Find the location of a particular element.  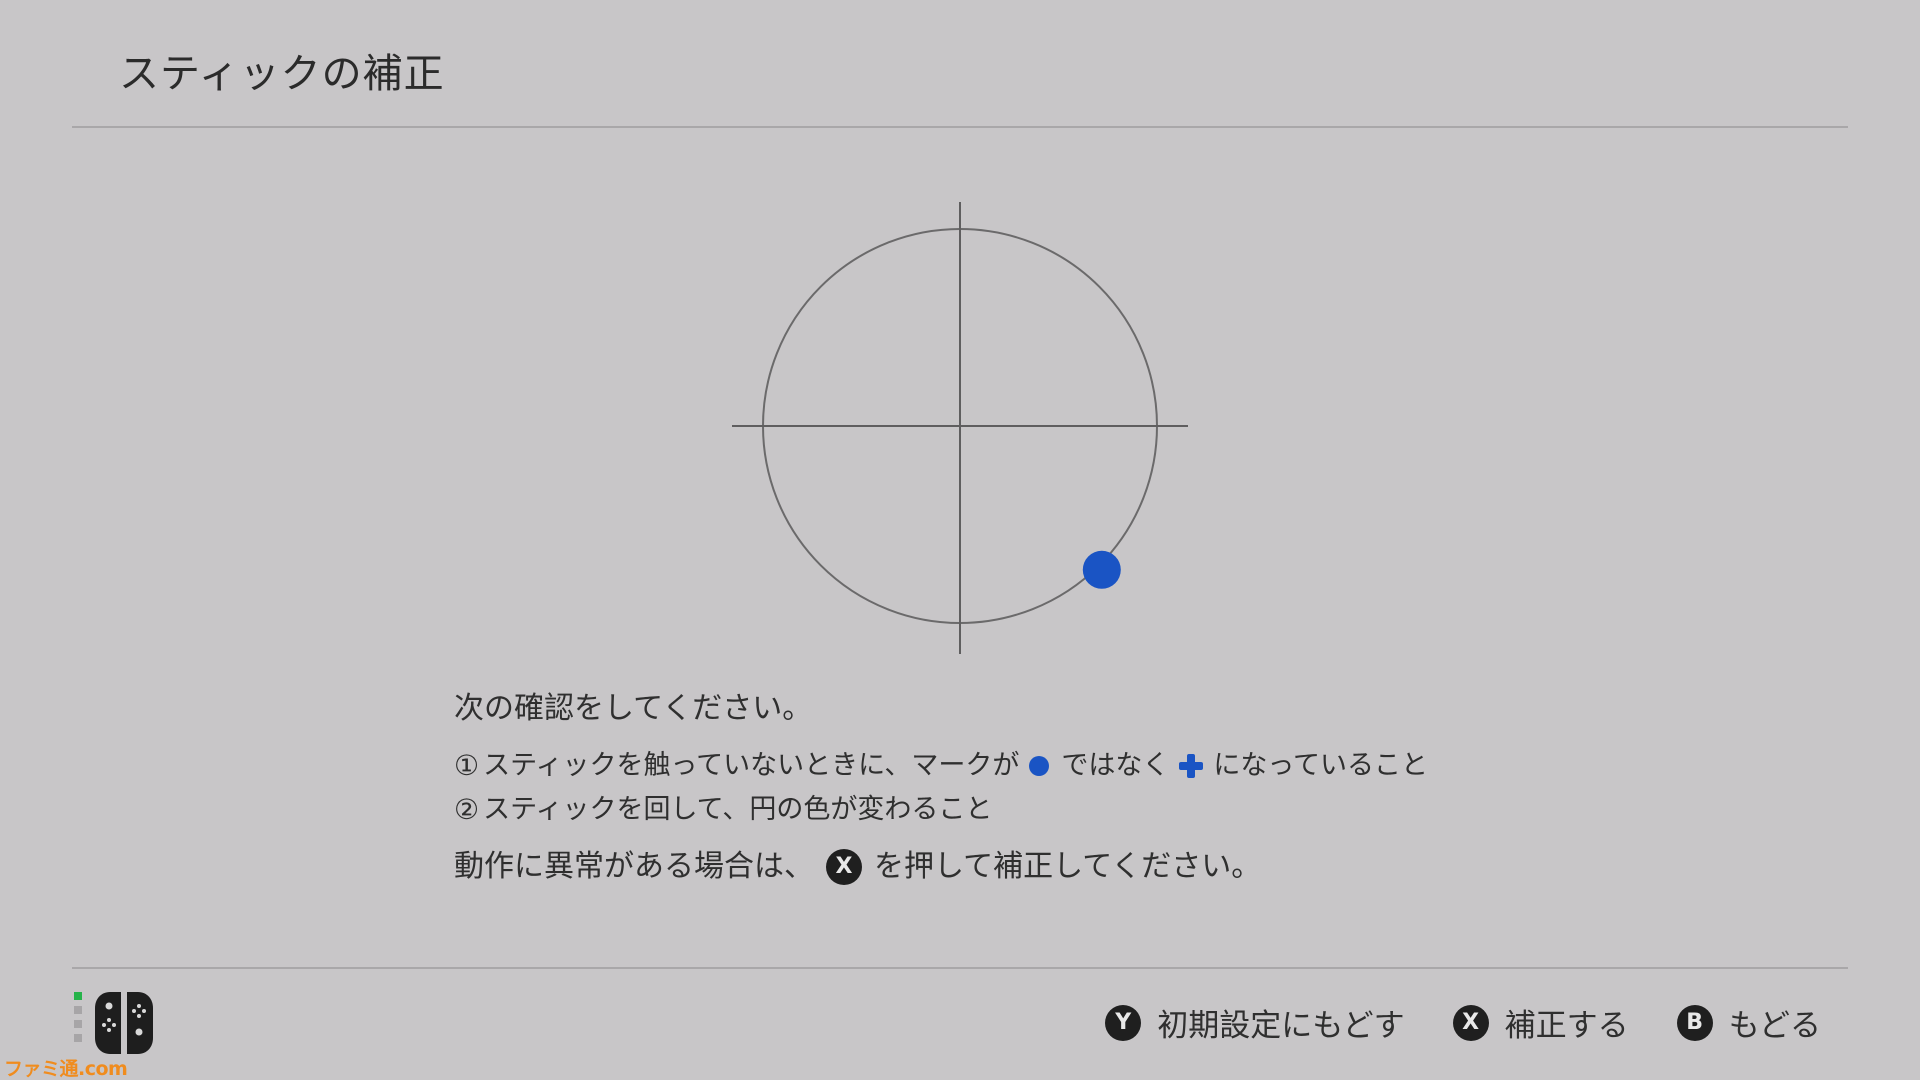

controller-status is located at coordinates (115, 1023).